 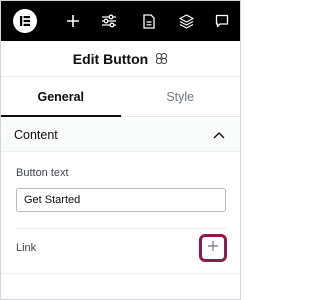 What do you see at coordinates (61, 97) in the screenshot?
I see `tab-general: General` at bounding box center [61, 97].